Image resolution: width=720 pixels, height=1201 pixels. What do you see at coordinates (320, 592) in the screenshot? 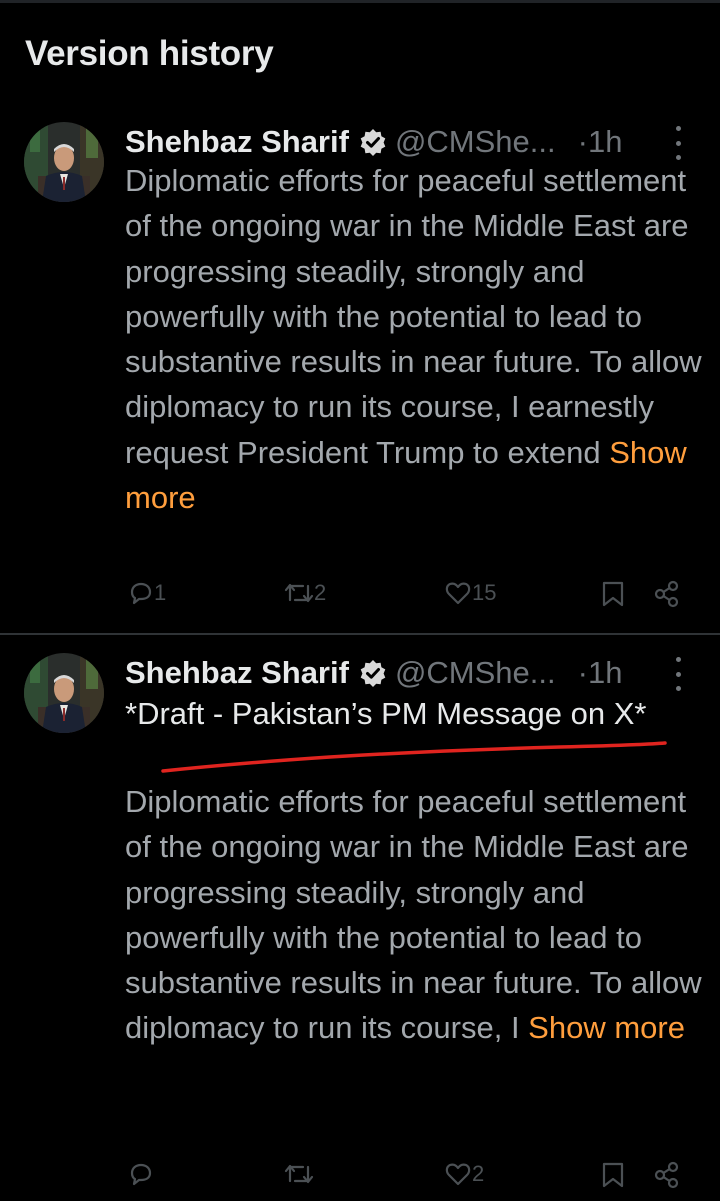
I see `repost-count: 2` at bounding box center [320, 592].